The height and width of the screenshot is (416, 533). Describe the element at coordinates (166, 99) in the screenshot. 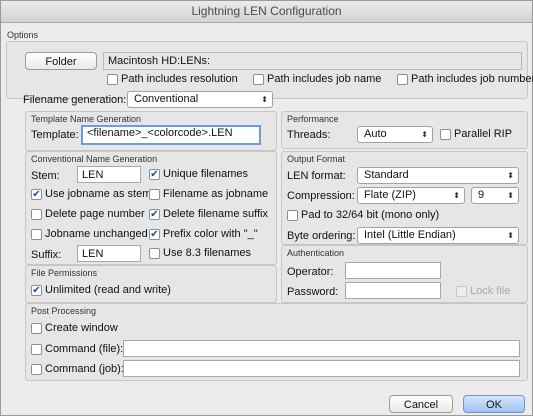

I see `filename-generation-value: Conventional` at that location.